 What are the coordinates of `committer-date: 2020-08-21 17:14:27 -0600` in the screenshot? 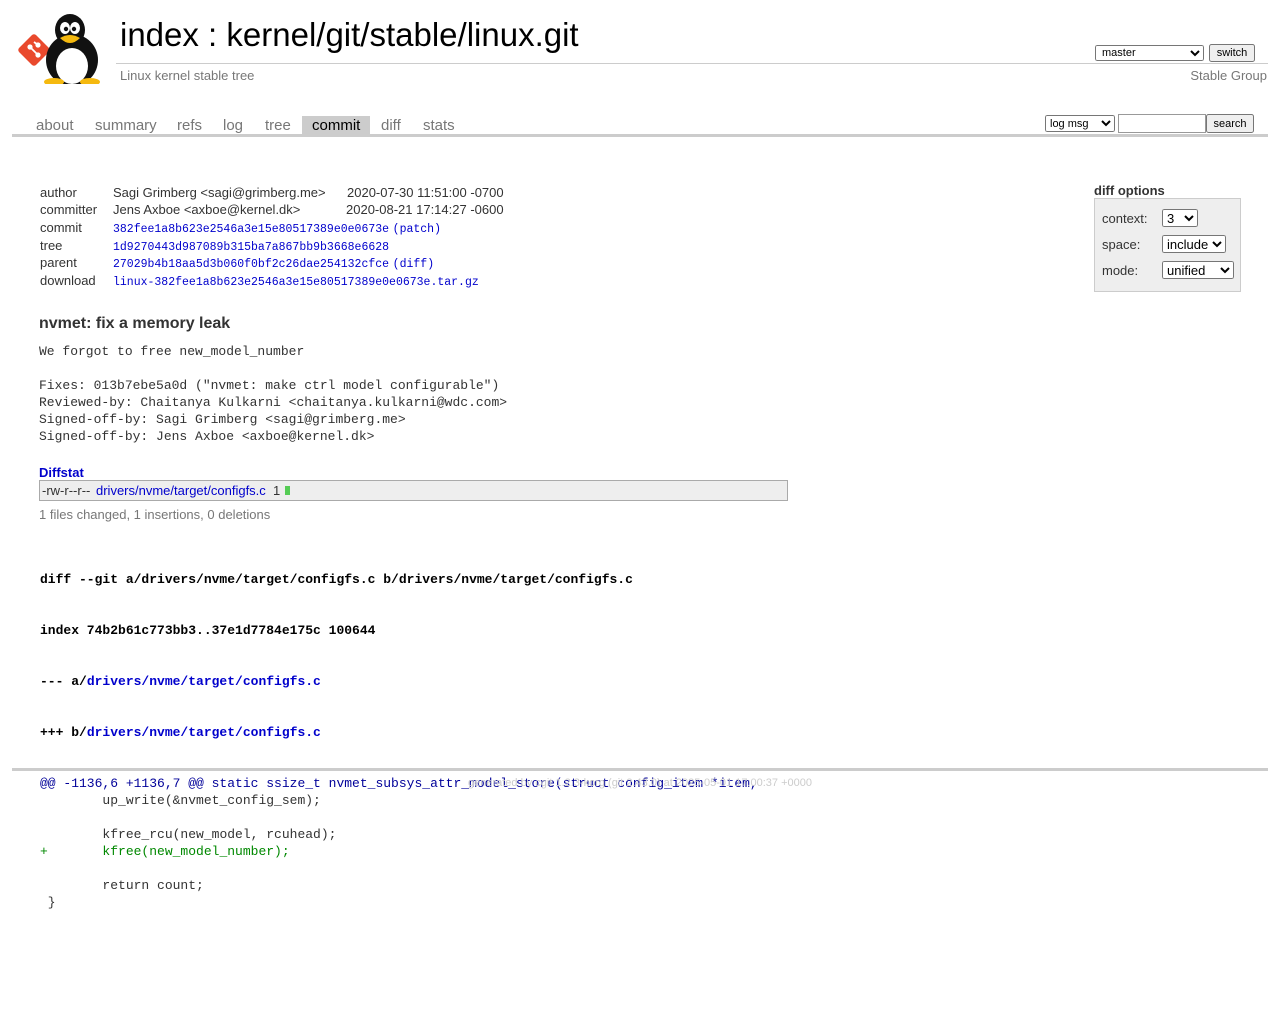 It's located at (425, 209).